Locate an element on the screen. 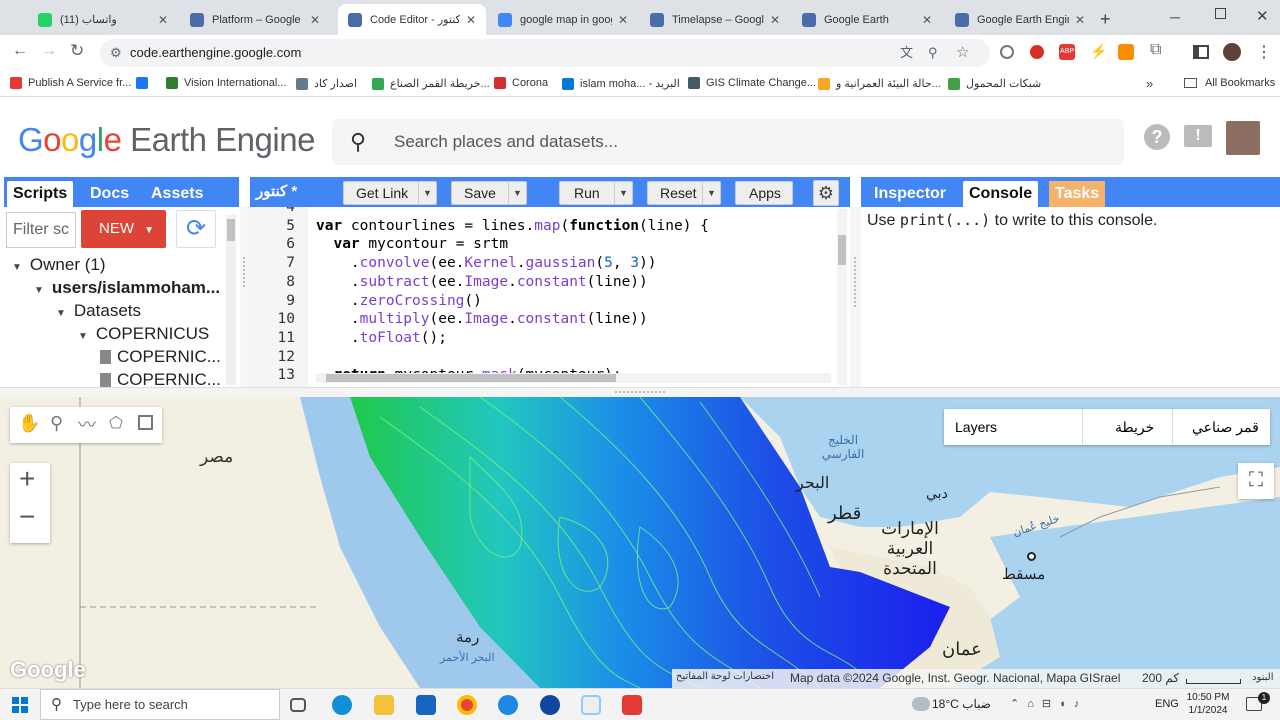 The height and width of the screenshot is (720, 1280). bookmark-item: اصدار كاد is located at coordinates (326, 83).